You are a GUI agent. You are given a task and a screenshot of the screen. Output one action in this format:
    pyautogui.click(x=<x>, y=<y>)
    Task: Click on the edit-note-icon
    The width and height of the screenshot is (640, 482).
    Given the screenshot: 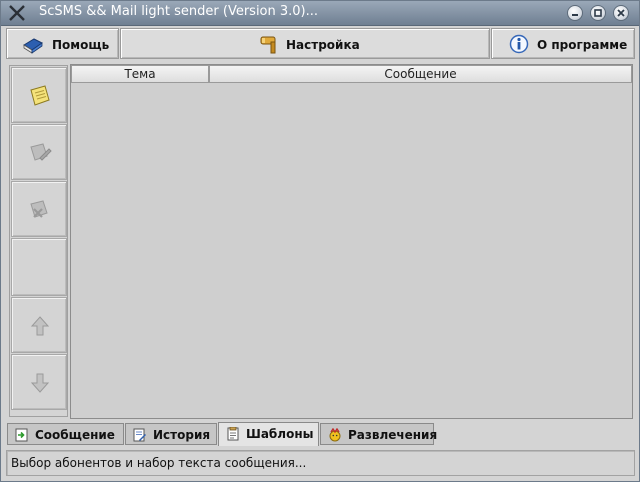 What is the action you would take?
    pyautogui.click(x=41, y=152)
    